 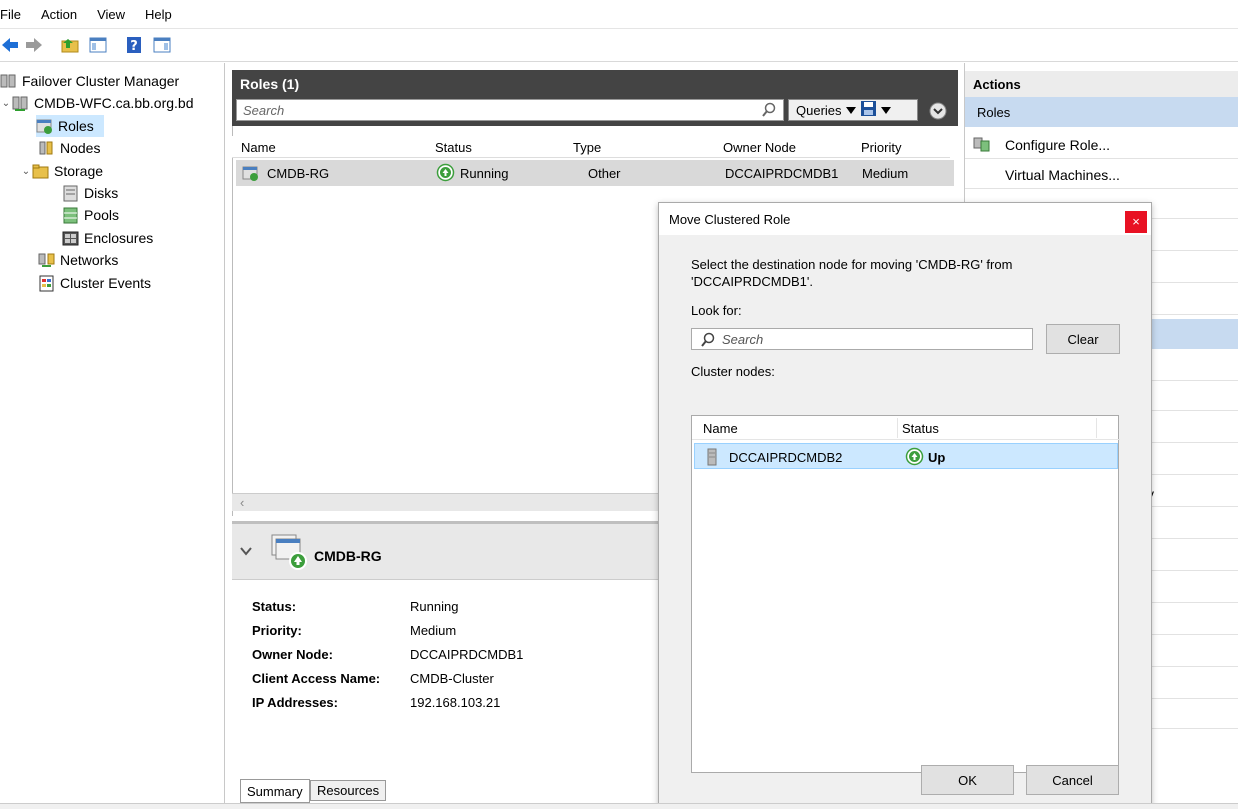 I want to click on actions-header: Actions, so click(x=1101, y=84).